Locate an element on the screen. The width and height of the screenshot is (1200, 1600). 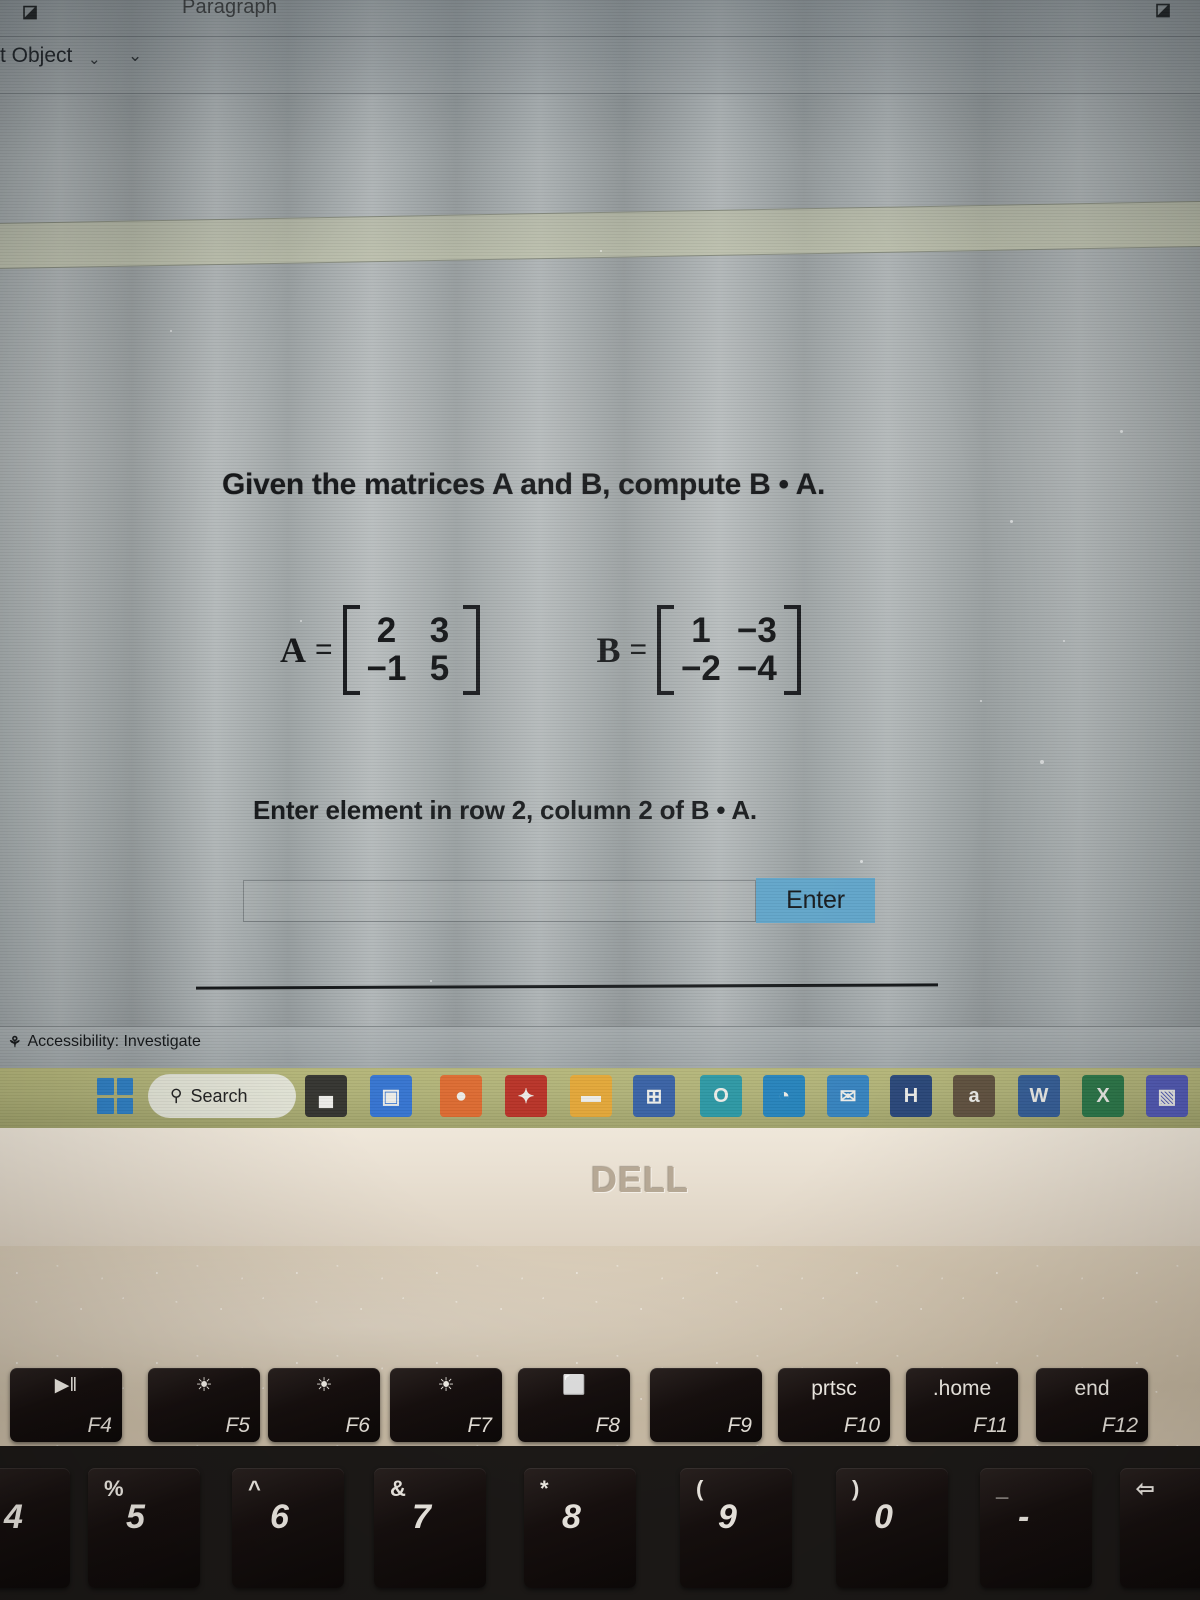
matrix-a-equals: = is located at coordinates (324, 649).